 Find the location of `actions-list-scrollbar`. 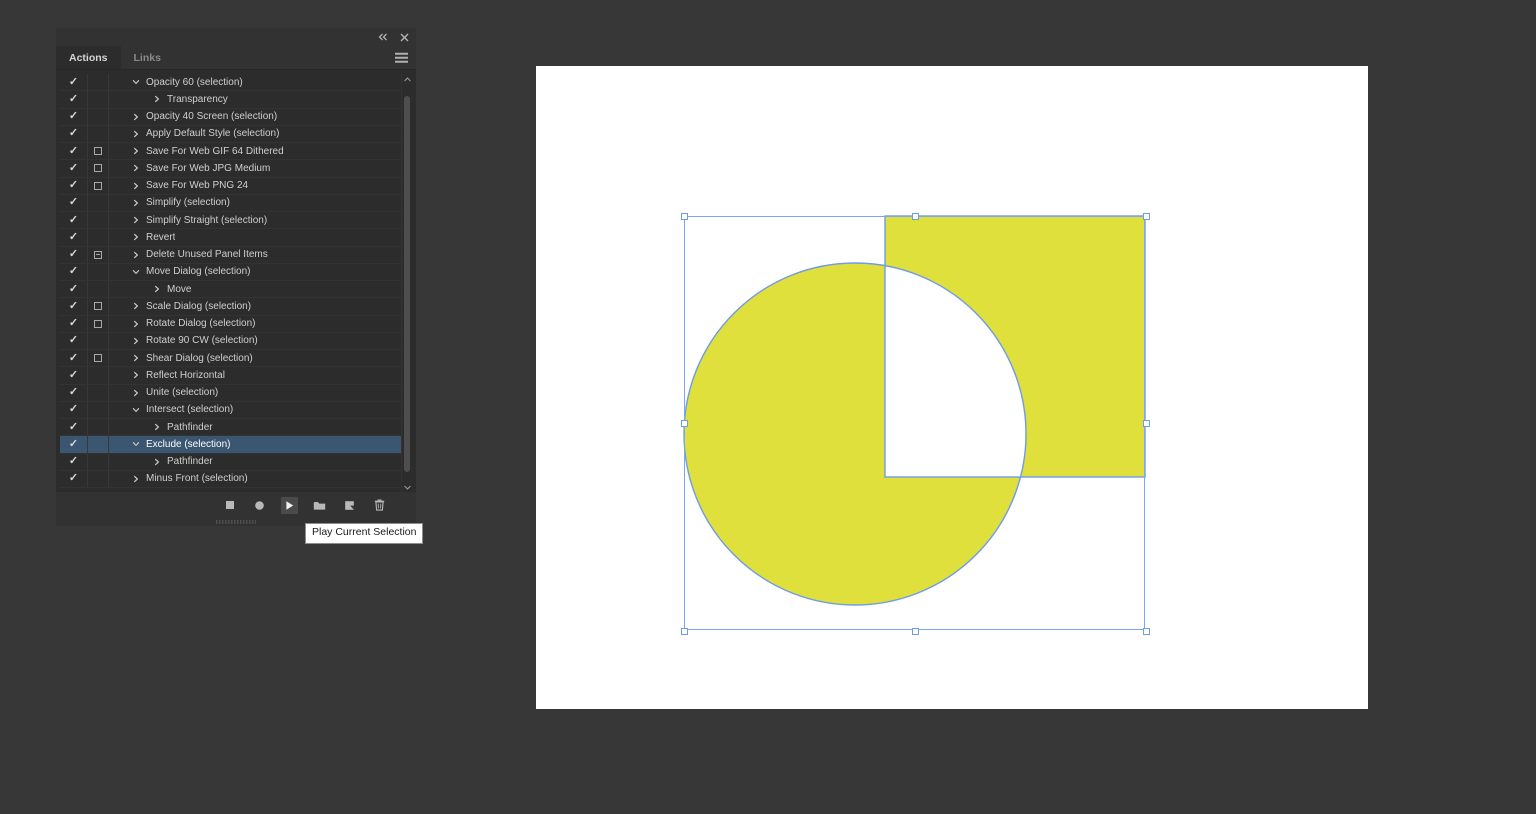

actions-list-scrollbar is located at coordinates (406, 283).